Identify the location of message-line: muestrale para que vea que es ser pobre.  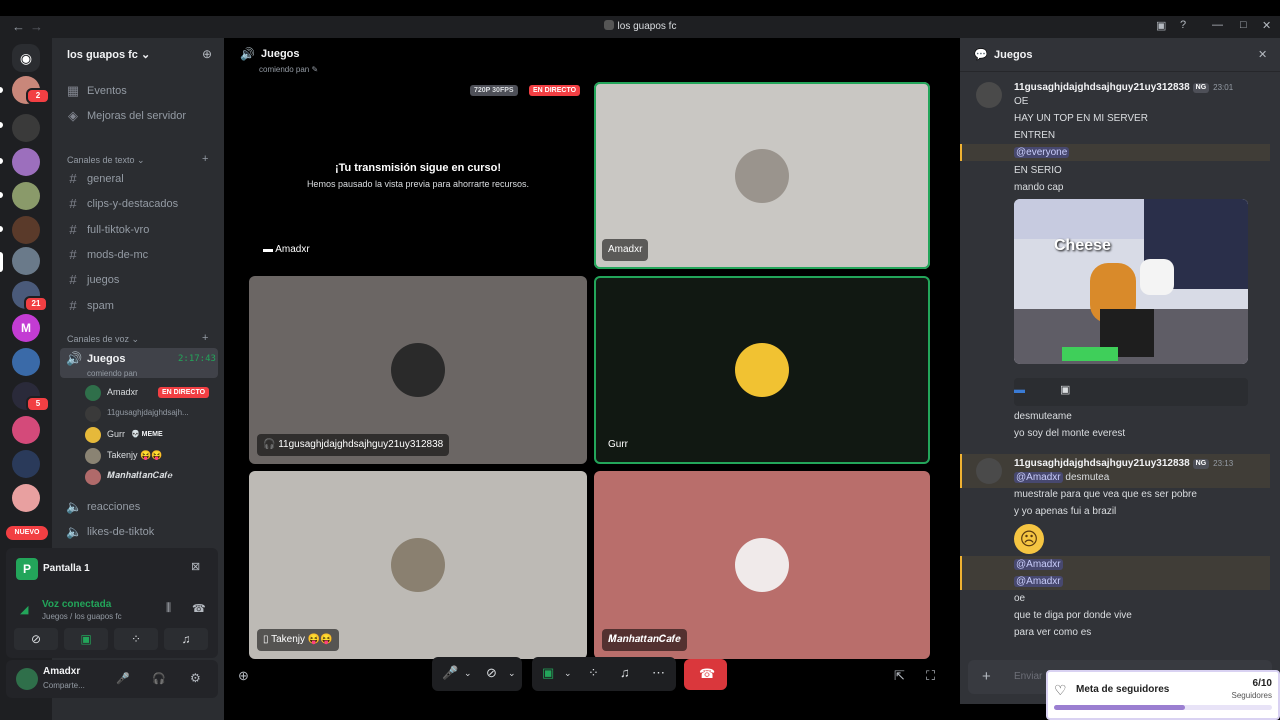
(1105, 494).